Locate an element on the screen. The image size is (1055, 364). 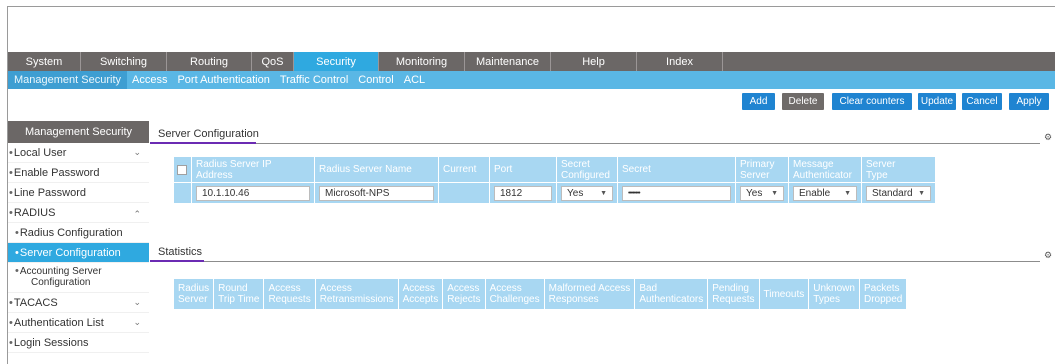
col-header-server-type-l1: Server is located at coordinates (881, 164).